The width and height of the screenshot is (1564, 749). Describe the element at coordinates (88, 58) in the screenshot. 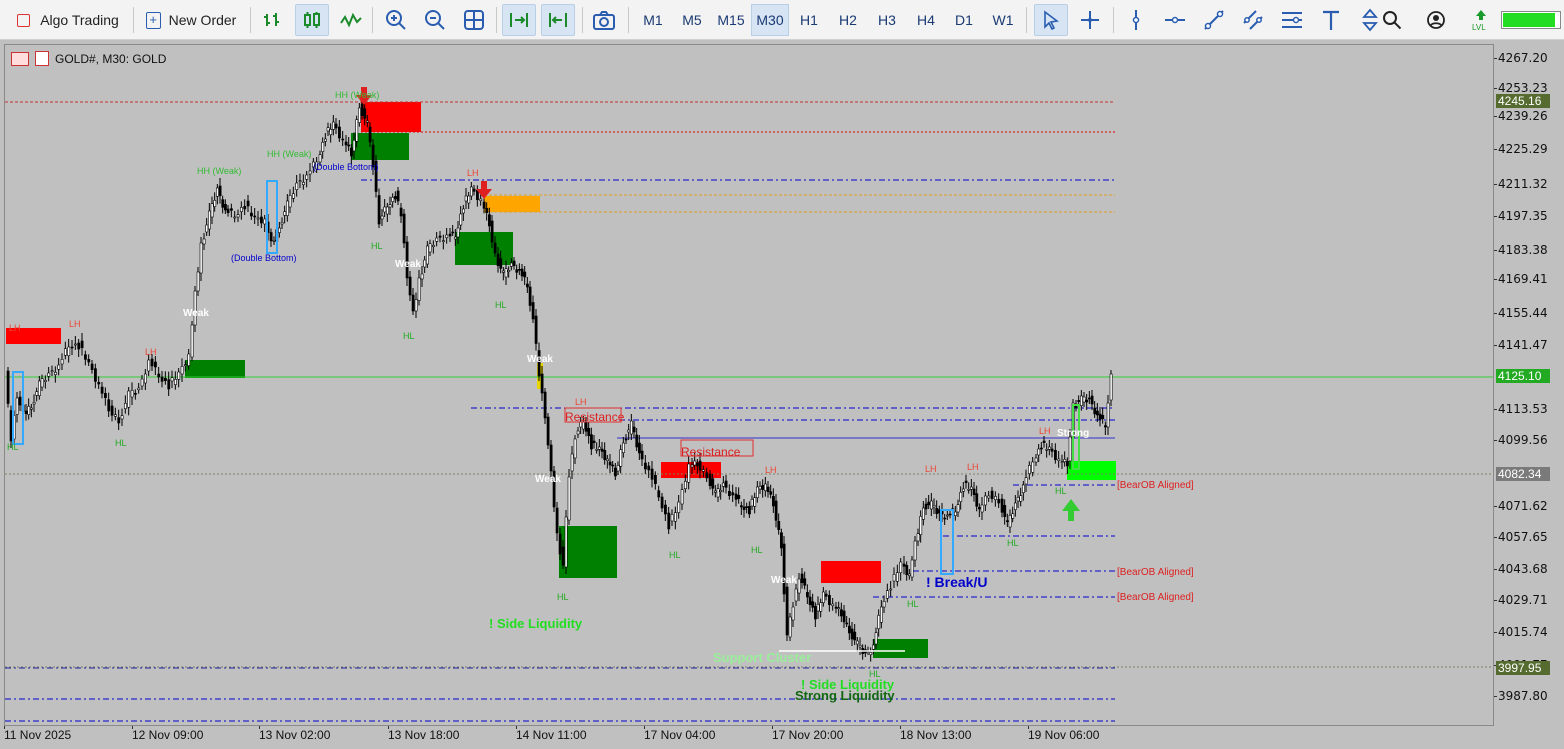

I see `symbol-header: GOLD#, M30: GOLD` at that location.